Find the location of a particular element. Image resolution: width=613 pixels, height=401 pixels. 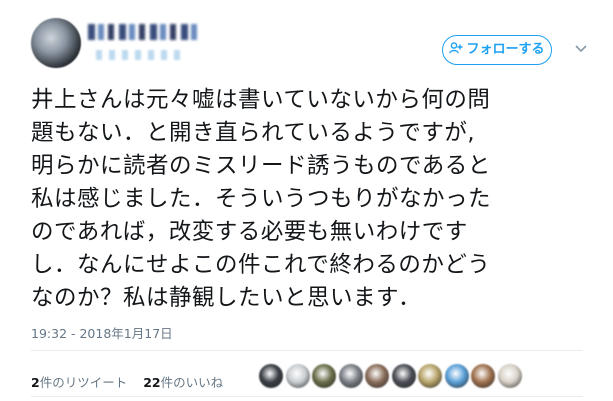

follow-button: フォローする is located at coordinates (497, 50).